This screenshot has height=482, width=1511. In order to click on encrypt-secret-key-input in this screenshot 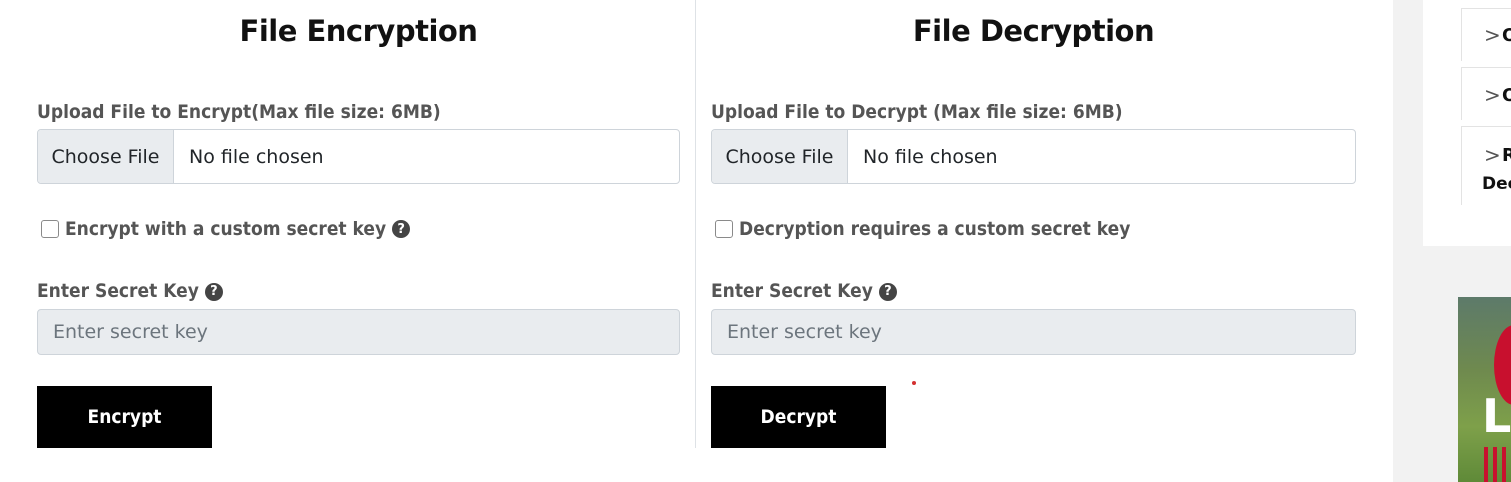, I will do `click(358, 332)`.